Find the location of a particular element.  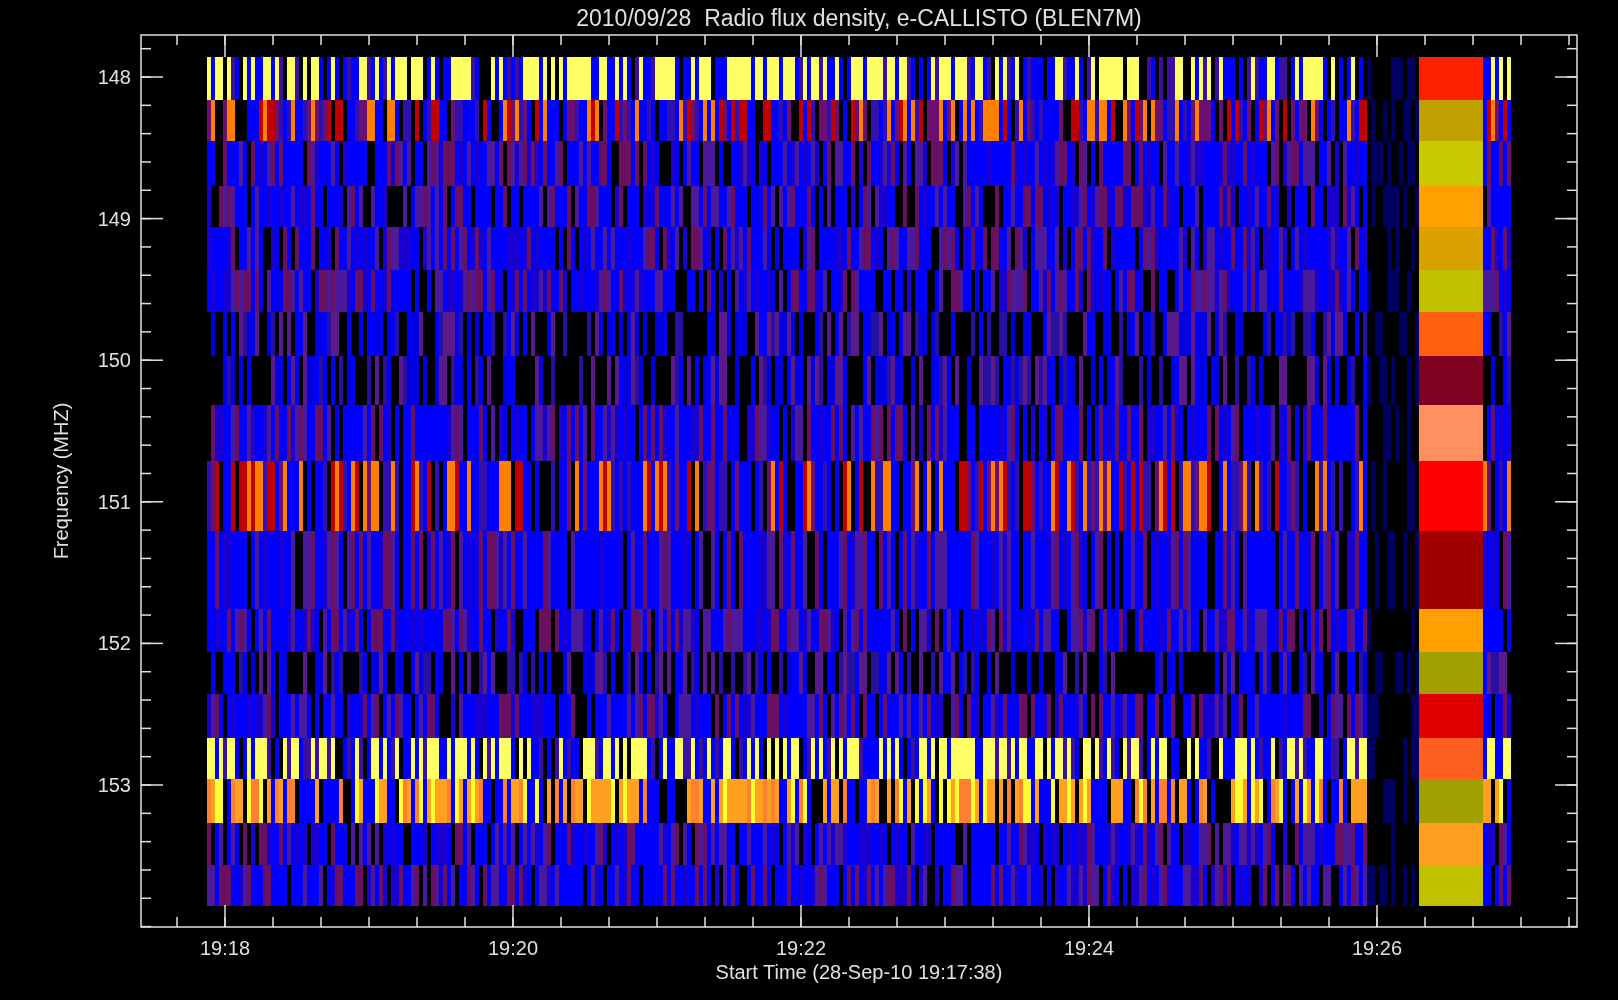

y-tick-label: 151 is located at coordinates (114, 501).